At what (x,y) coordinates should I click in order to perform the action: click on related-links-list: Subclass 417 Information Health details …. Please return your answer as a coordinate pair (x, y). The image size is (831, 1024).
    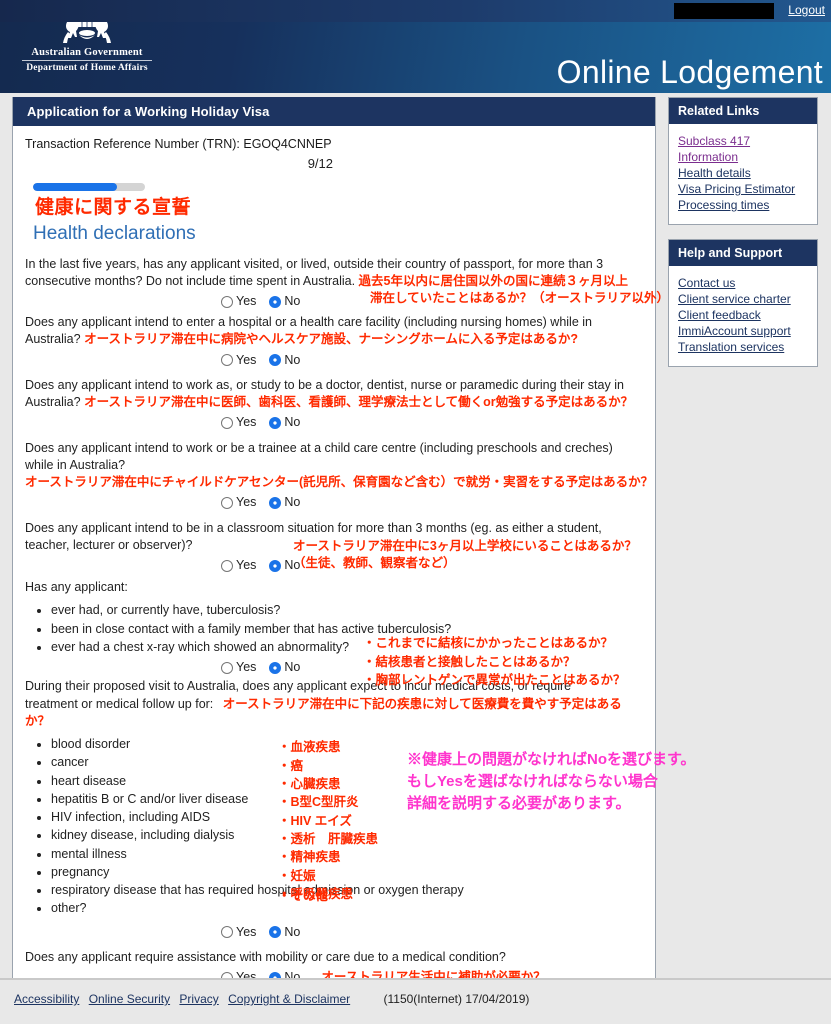
    Looking at the image, I should click on (743, 174).